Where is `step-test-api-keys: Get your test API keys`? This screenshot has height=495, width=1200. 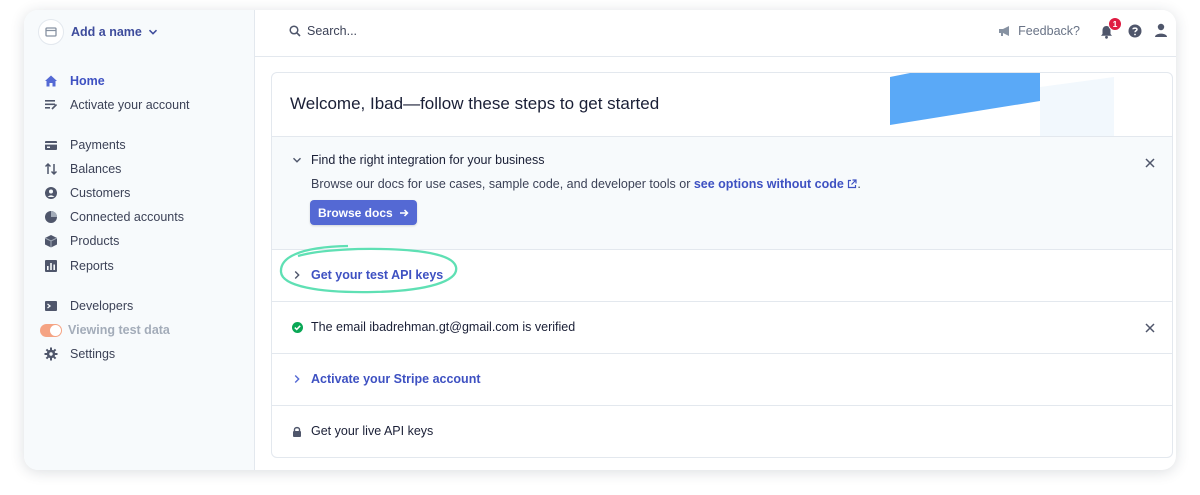 step-test-api-keys: Get your test API keys is located at coordinates (722, 273).